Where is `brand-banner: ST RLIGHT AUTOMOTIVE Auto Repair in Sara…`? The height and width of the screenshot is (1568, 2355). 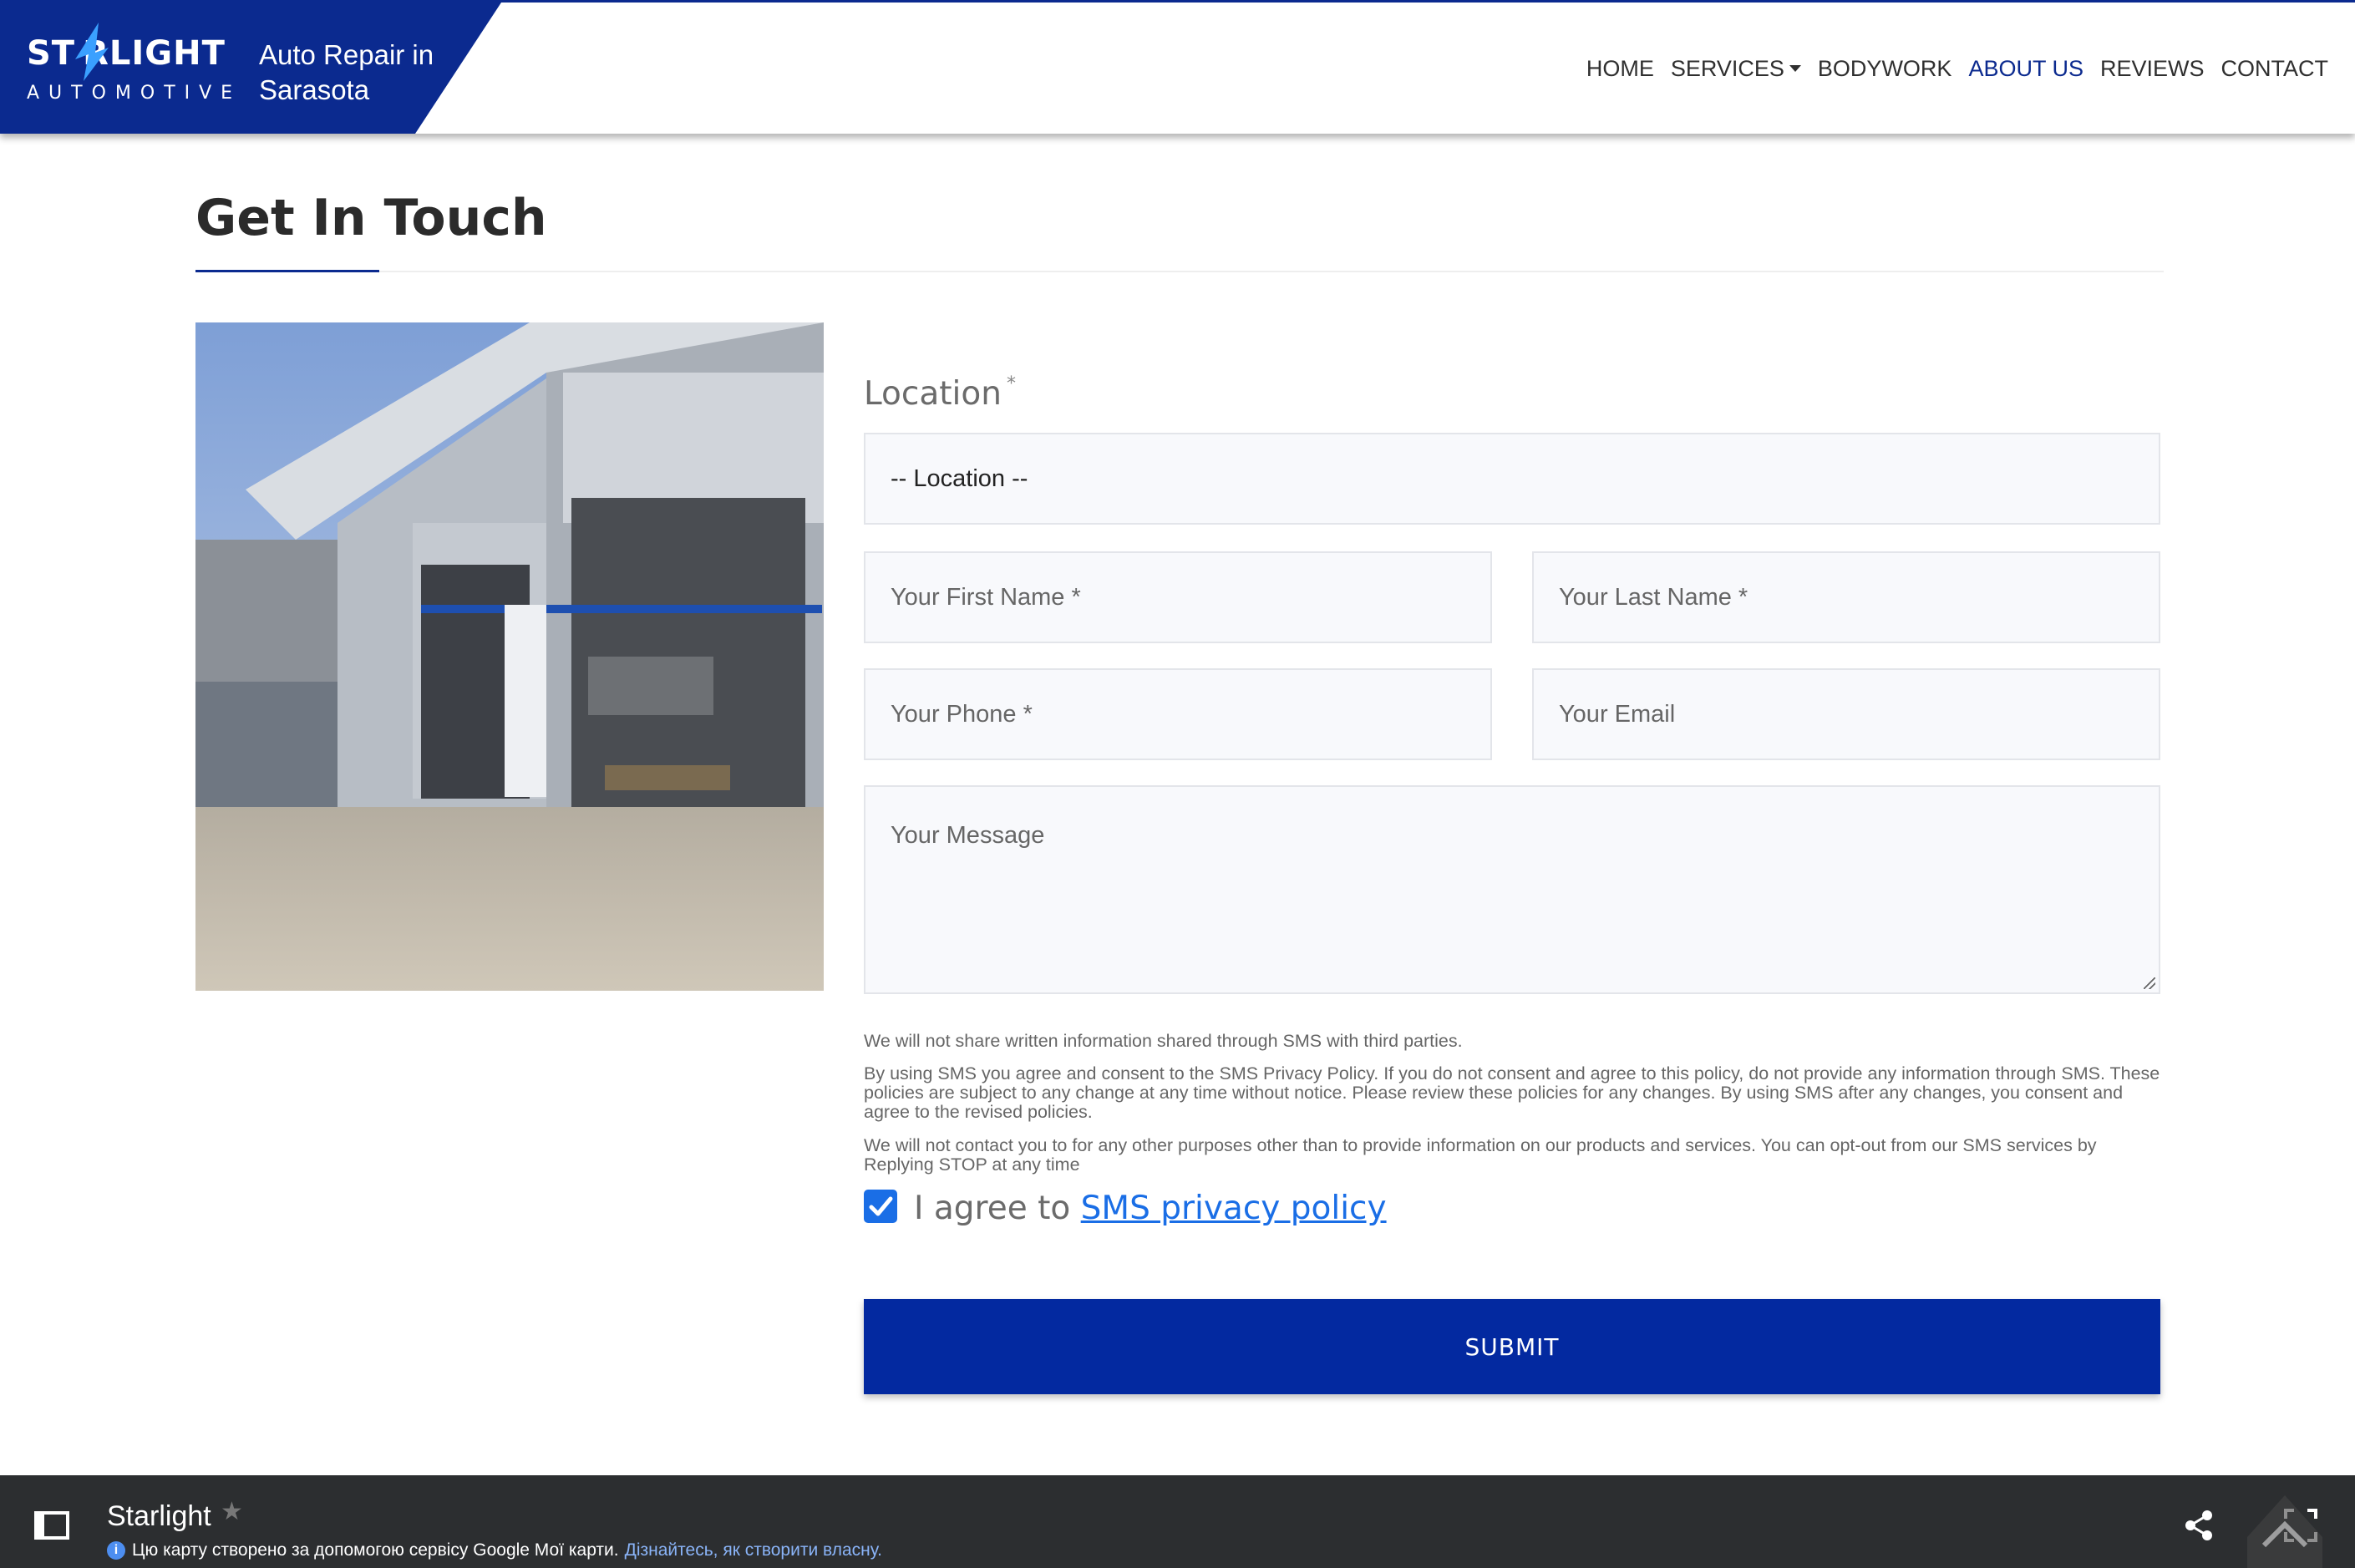 brand-banner: ST RLIGHT AUTOMOTIVE Auto Repair in Sara… is located at coordinates (250, 68).